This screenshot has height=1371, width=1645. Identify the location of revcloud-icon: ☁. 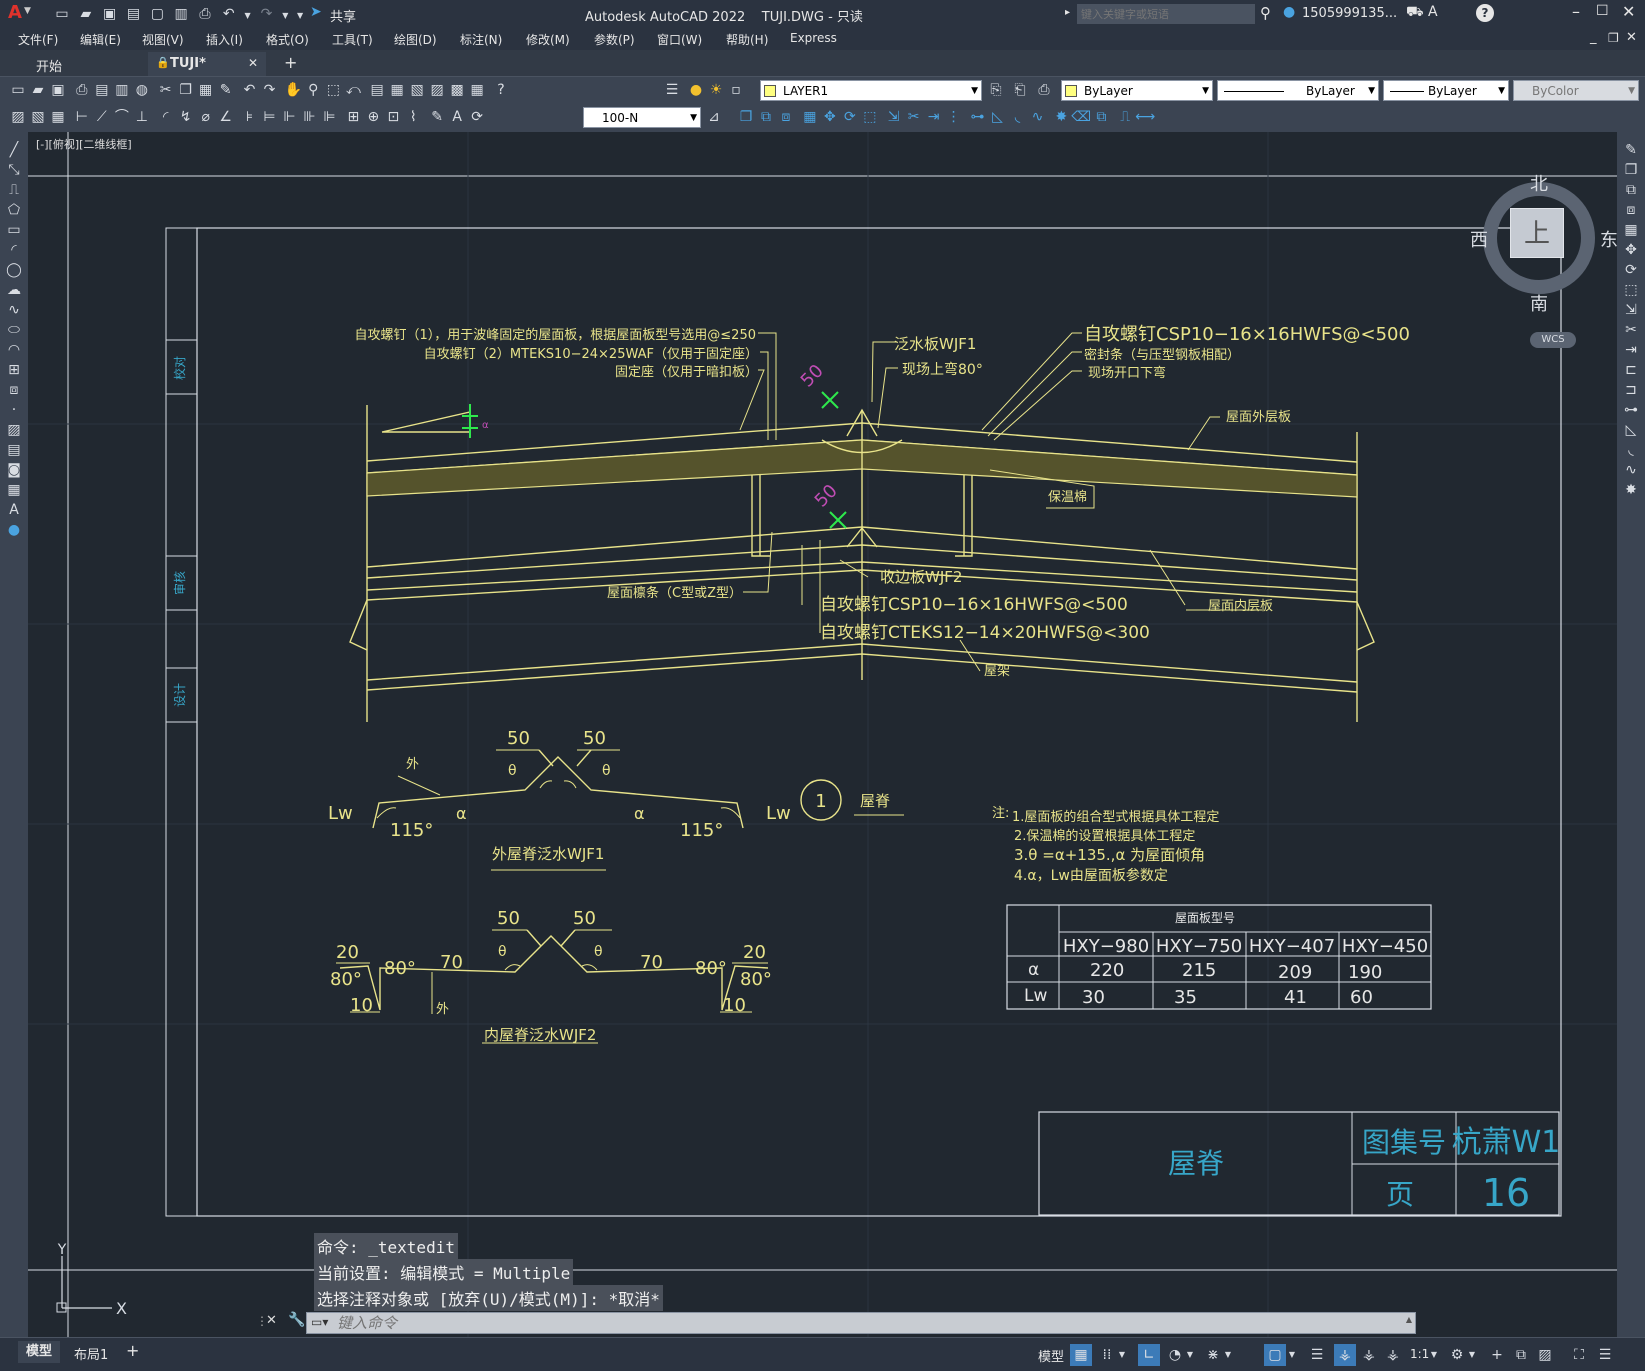
(14, 290).